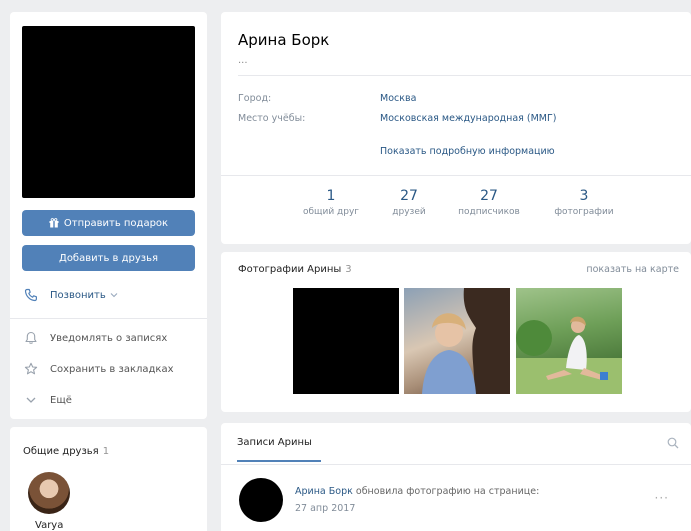 Image resolution: width=691 pixels, height=531 pixels. What do you see at coordinates (456, 464) in the screenshot?
I see `wall-divider` at bounding box center [456, 464].